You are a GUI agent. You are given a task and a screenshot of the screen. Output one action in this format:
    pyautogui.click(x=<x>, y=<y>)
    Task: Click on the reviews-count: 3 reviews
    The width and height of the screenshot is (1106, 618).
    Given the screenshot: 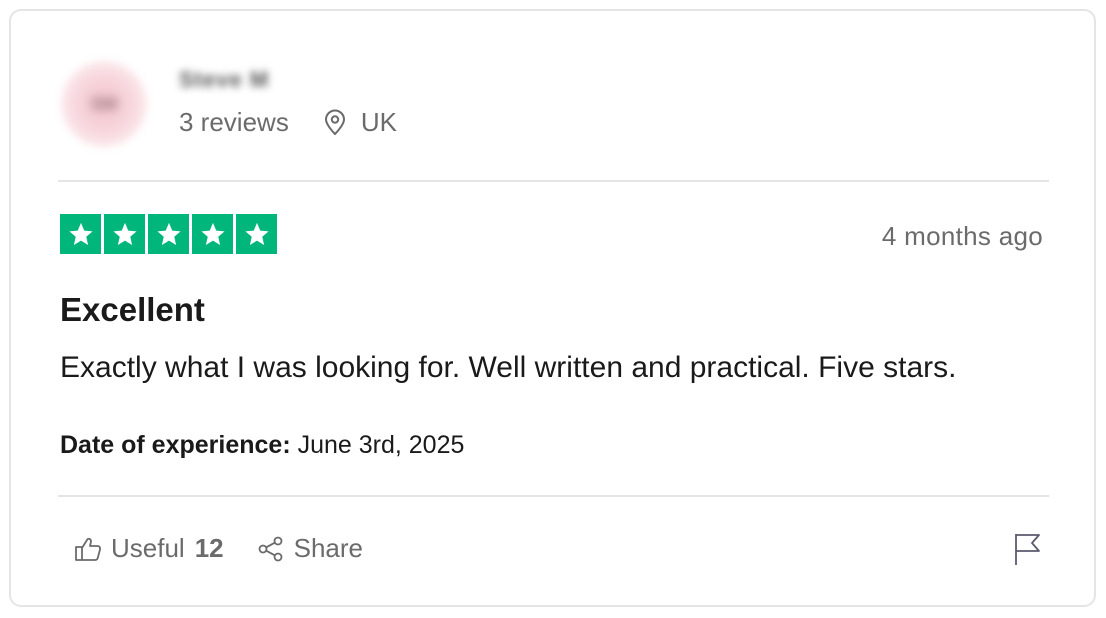 What is the action you would take?
    pyautogui.click(x=234, y=122)
    